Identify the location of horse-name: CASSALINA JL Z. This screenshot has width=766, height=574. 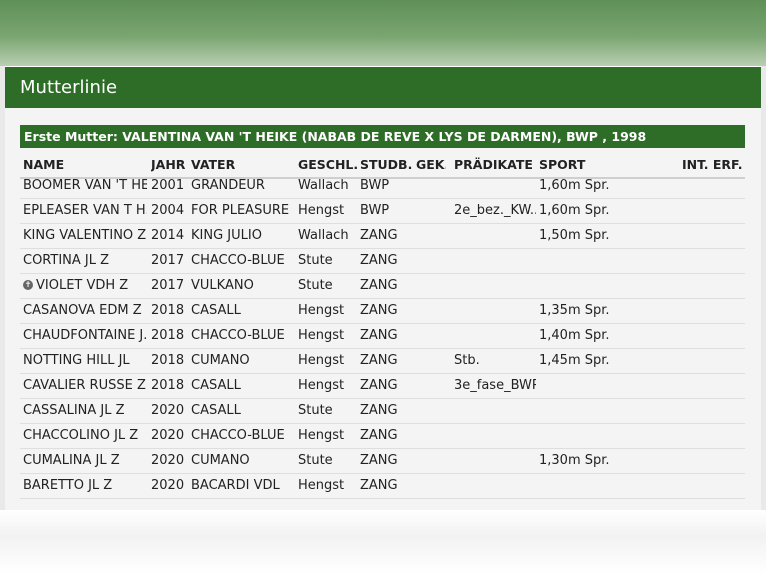
(74, 410).